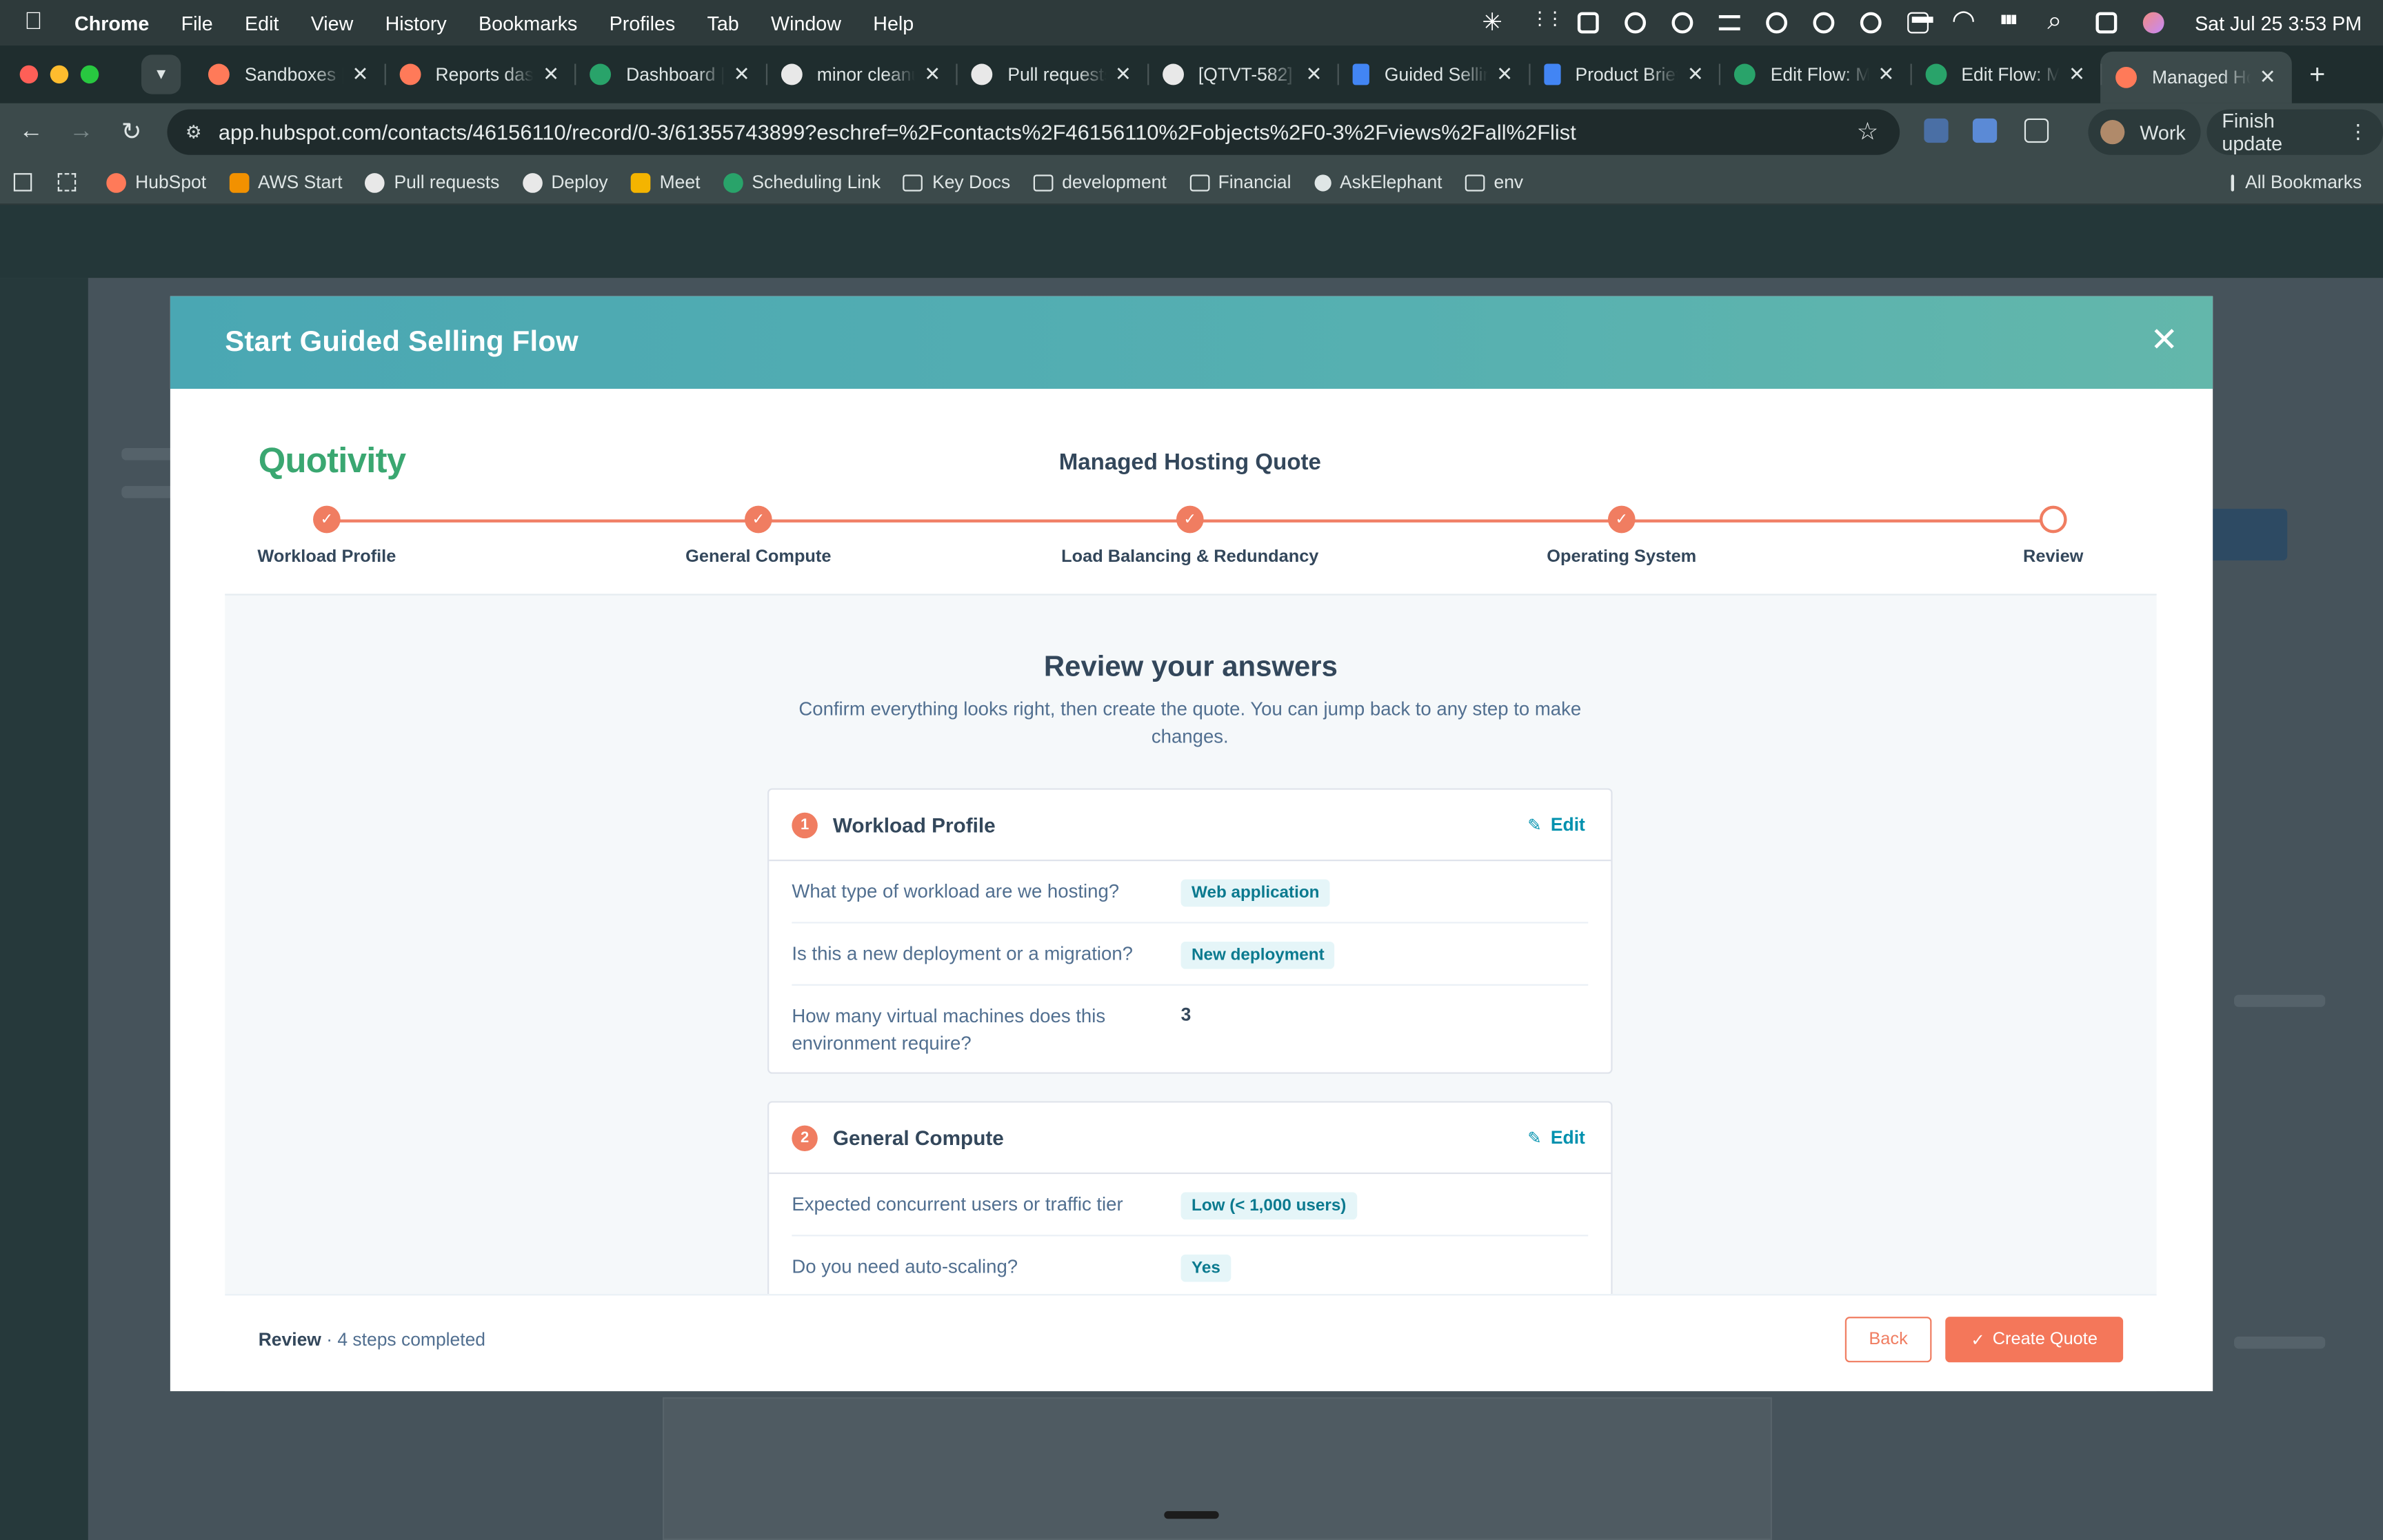 The image size is (2383, 1540). Describe the element at coordinates (2164, 340) in the screenshot. I see `close-icon: ✕` at that location.